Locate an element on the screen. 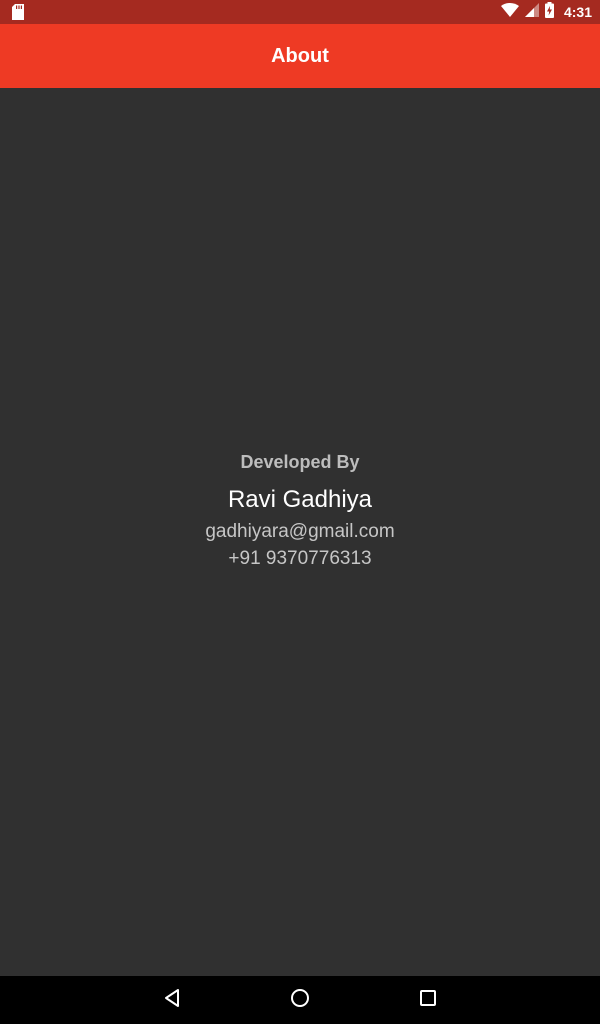 The height and width of the screenshot is (1024, 600). wifi-icon is located at coordinates (509, 12).